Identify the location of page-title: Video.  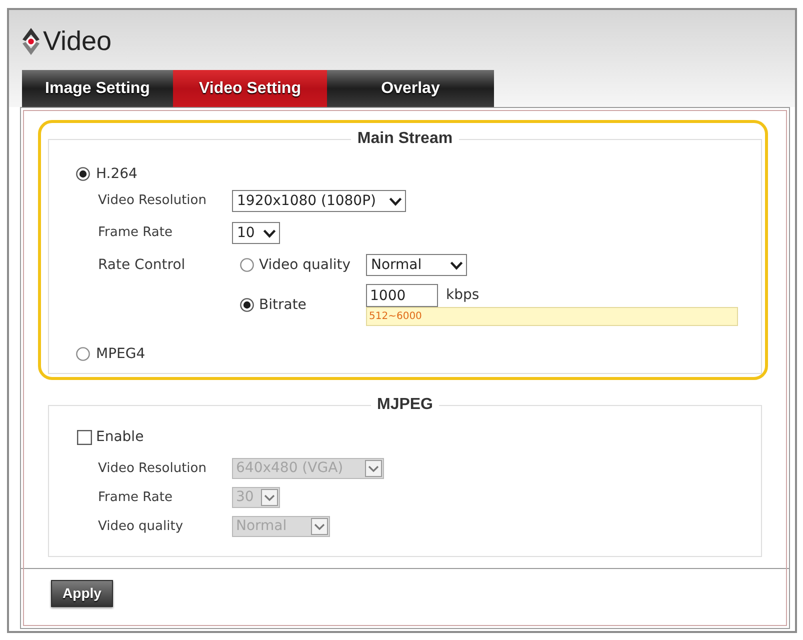
(77, 41).